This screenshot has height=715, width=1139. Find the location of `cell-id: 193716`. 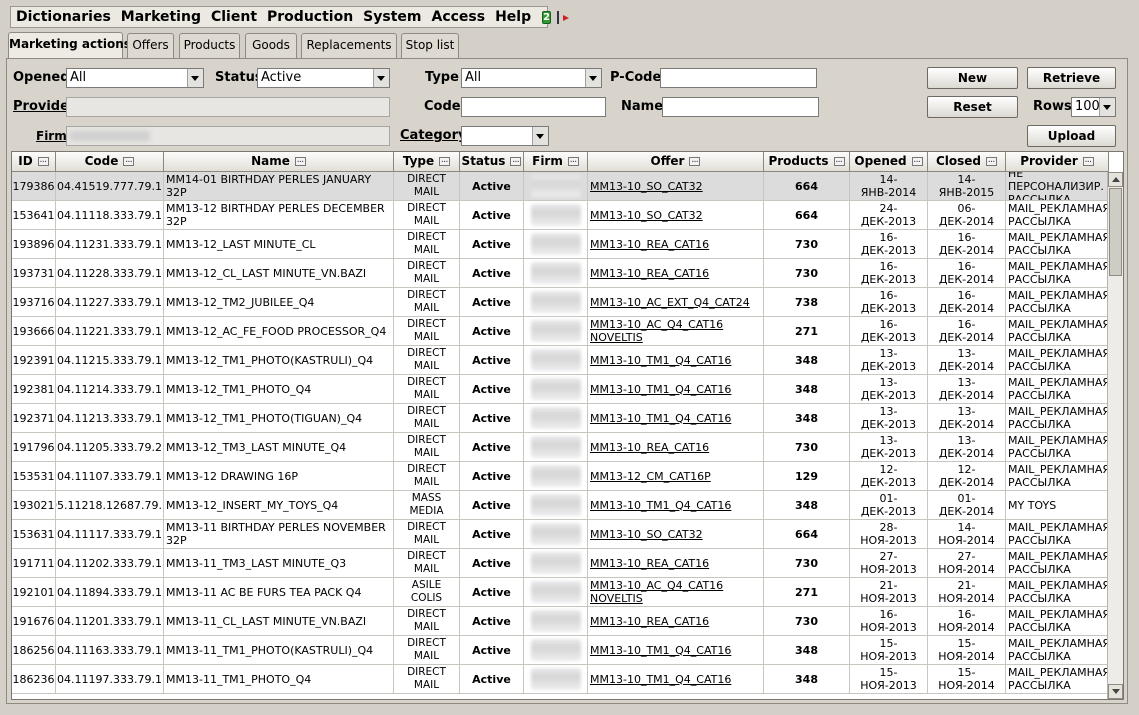

cell-id: 193716 is located at coordinates (34, 302).